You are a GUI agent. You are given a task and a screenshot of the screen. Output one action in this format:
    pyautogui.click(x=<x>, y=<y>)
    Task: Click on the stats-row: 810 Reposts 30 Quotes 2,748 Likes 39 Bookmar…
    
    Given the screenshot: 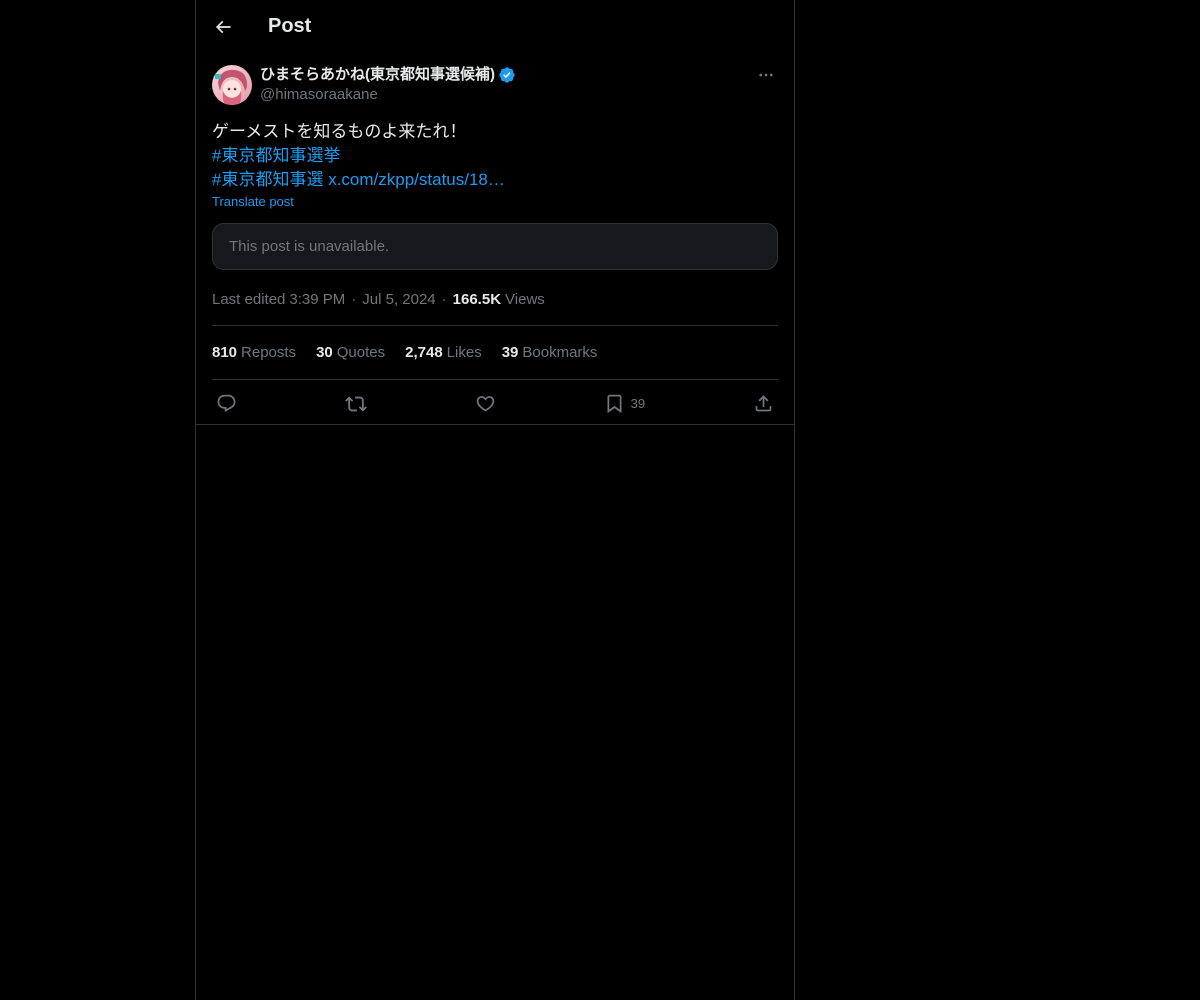 What is the action you would take?
    pyautogui.click(x=495, y=352)
    